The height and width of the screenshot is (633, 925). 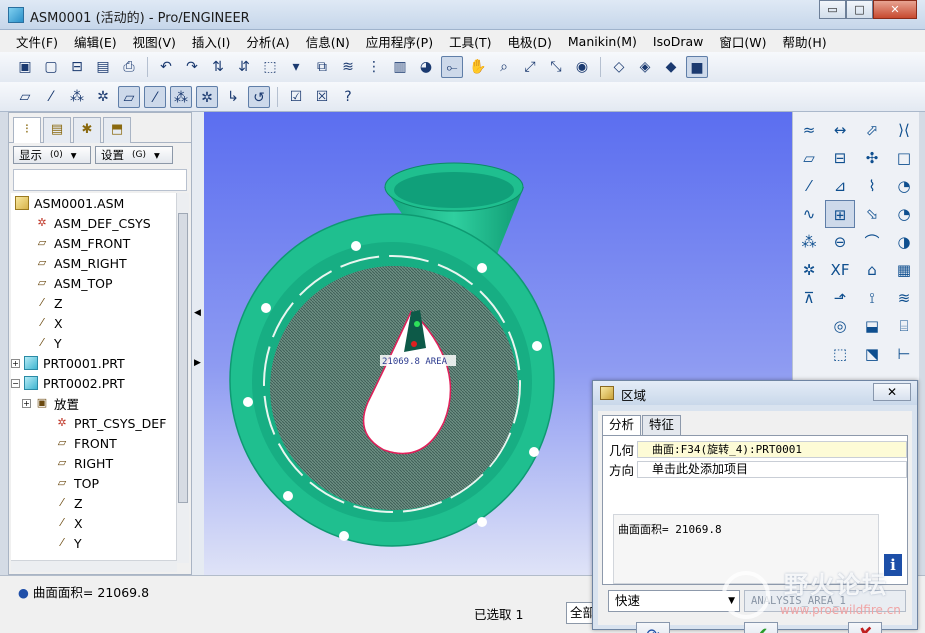 I want to click on shape-icon: ⟟, so click(x=872, y=298).